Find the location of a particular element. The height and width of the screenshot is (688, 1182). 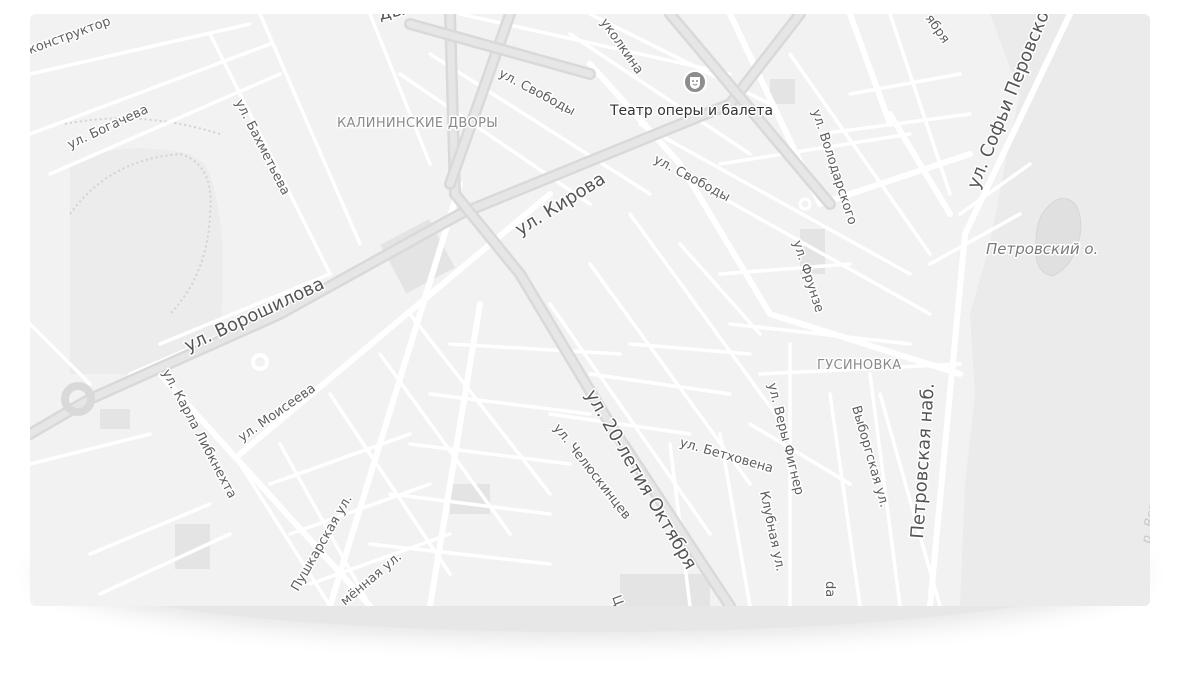

theater-marker-icon is located at coordinates (695, 82).